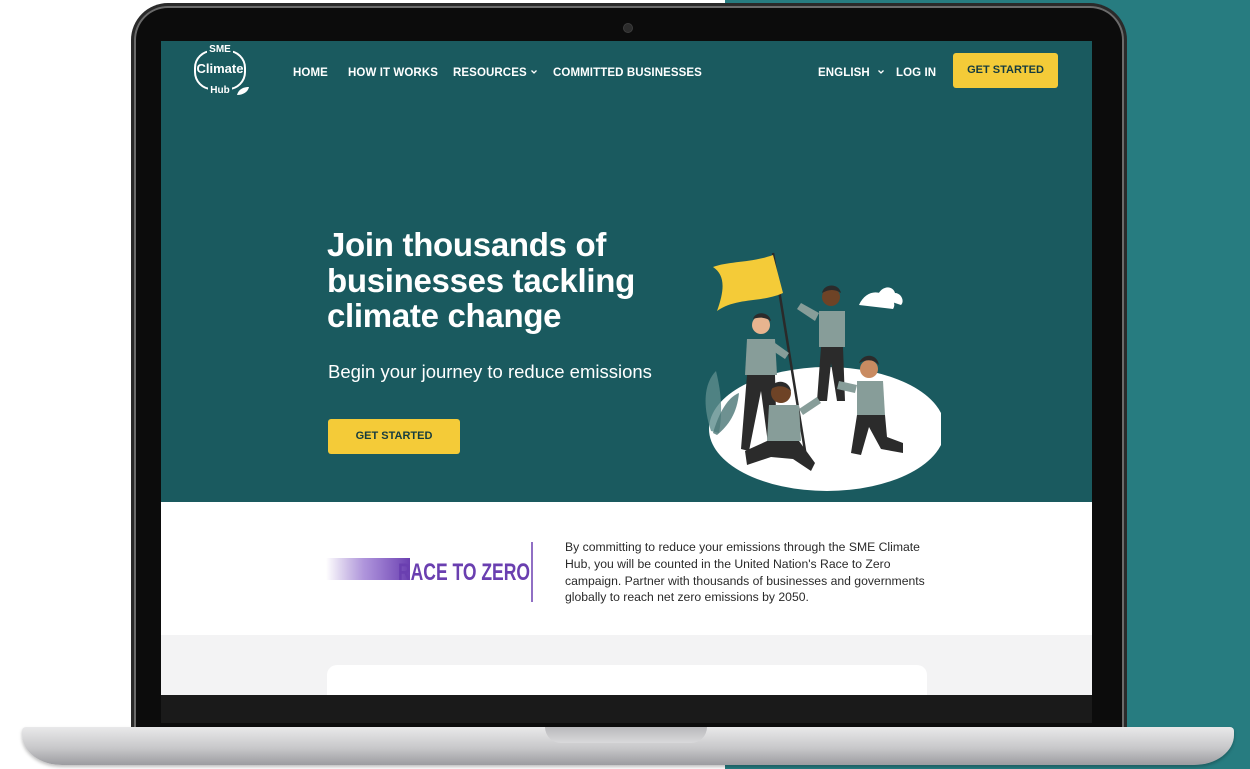 The image size is (1250, 769). I want to click on team-flag-illustration, so click(823, 371).